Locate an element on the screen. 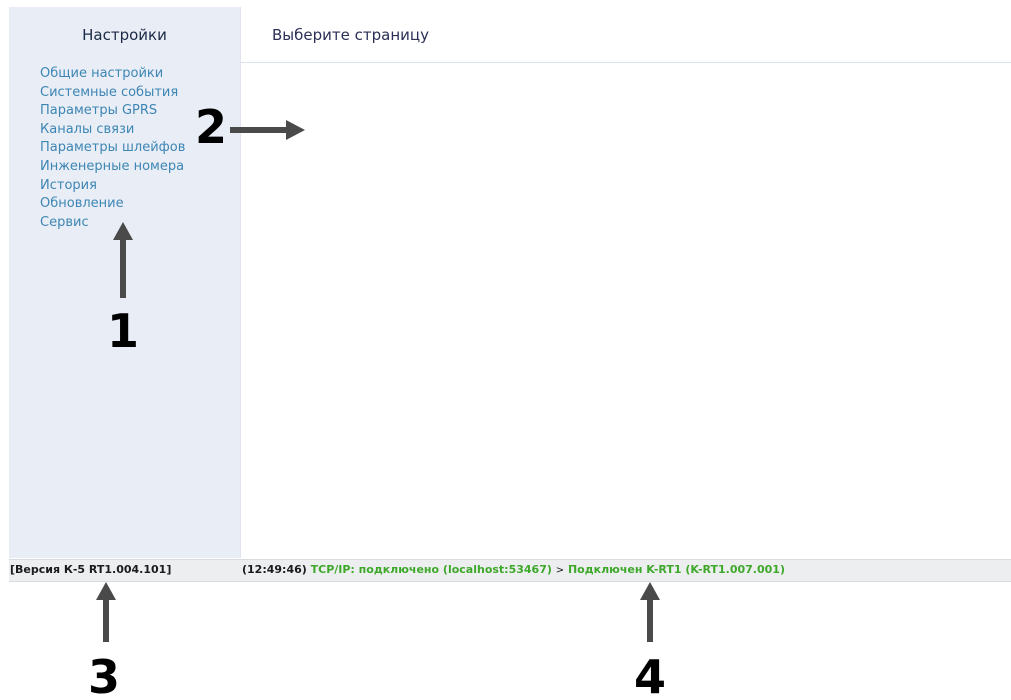 The width and height of the screenshot is (1011, 700). device-status: Подключен K-RT1 (K-RT1.007.001) is located at coordinates (676, 569).